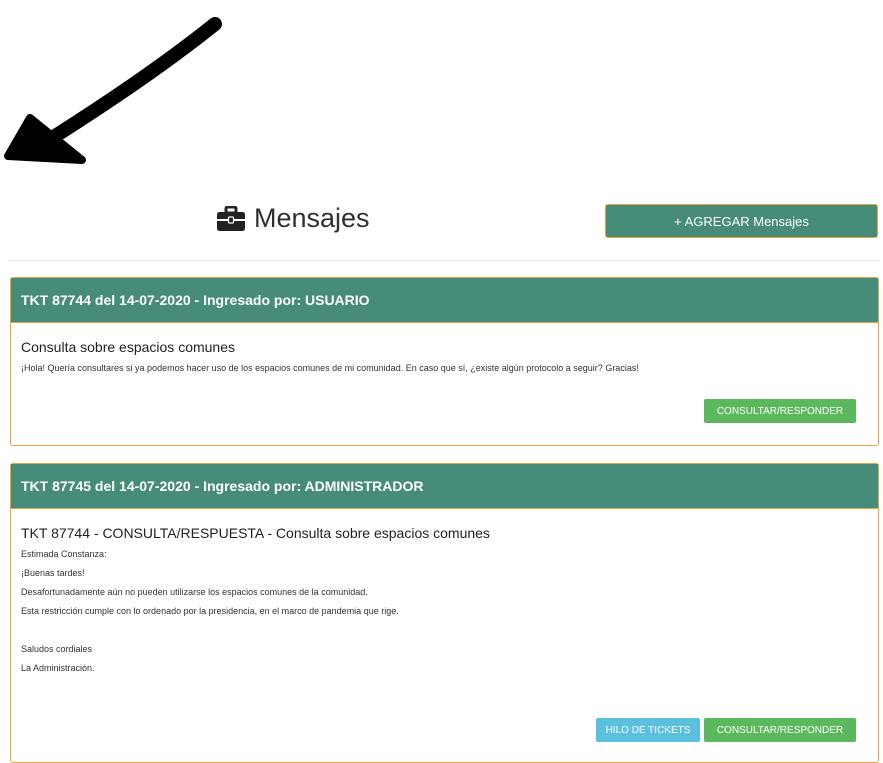  I want to click on ticket-message-line: ¡Buenas tardes!, so click(53, 573).